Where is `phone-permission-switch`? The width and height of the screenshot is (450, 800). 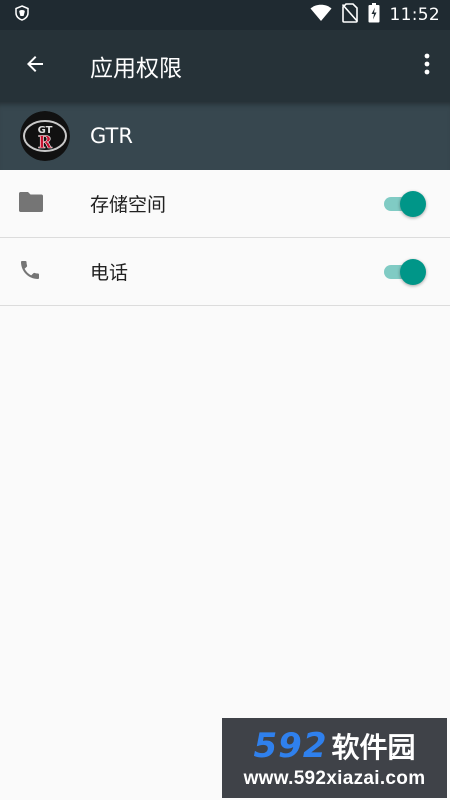
phone-permission-switch is located at coordinates (404, 272).